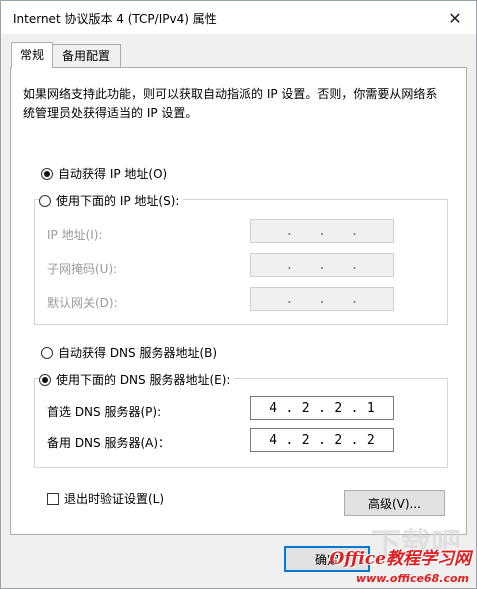 The height and width of the screenshot is (589, 477). Describe the element at coordinates (115, 19) in the screenshot. I see `window-title: Internet 协议版本 4 (TCP/IPv4) 属性` at that location.